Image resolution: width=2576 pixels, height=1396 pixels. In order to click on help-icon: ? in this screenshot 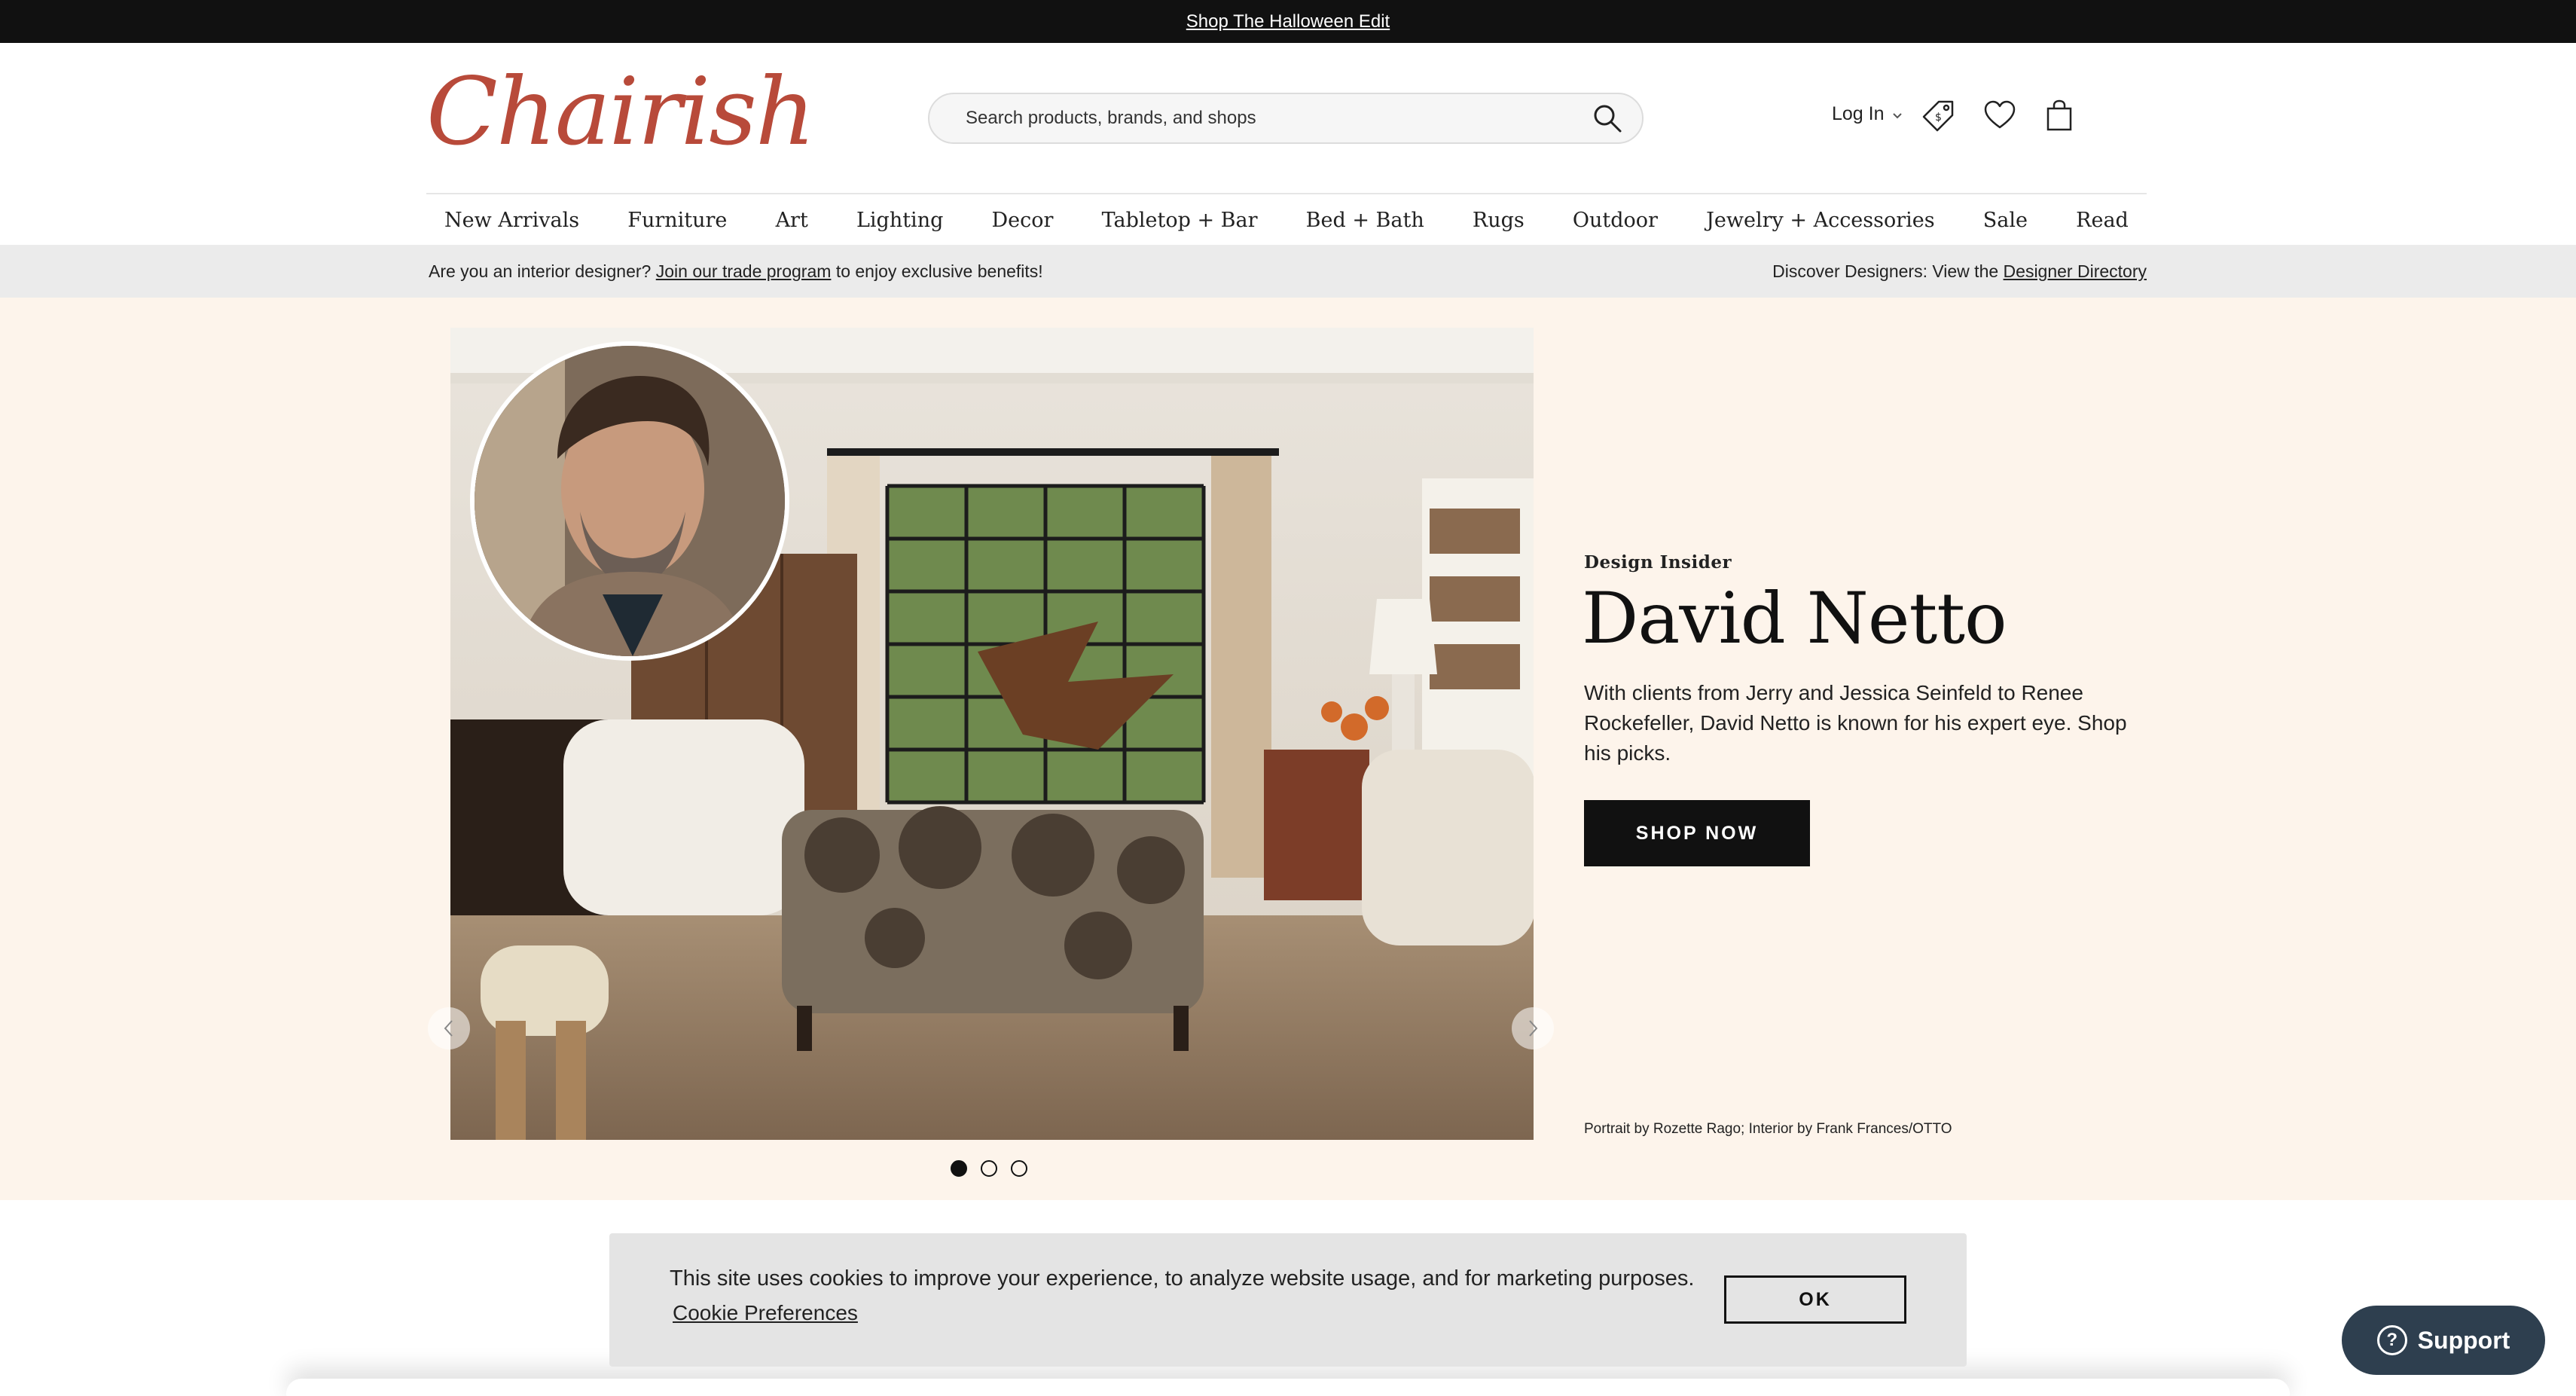, I will do `click(2391, 1340)`.